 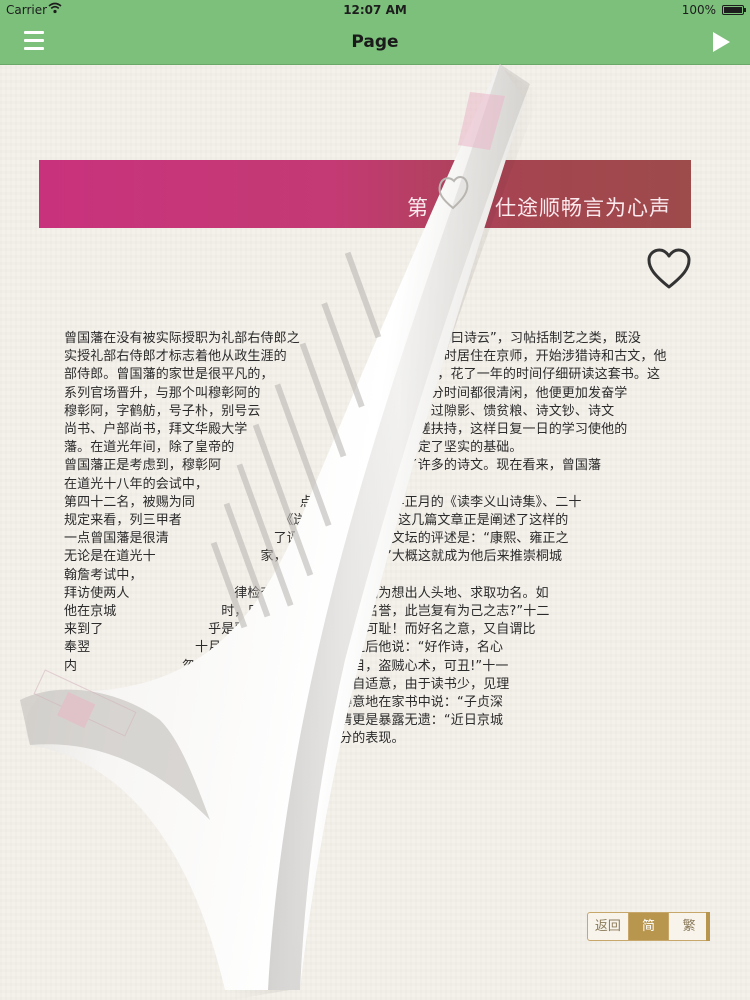 I want to click on clock: 12:07 AM, so click(x=375, y=10).